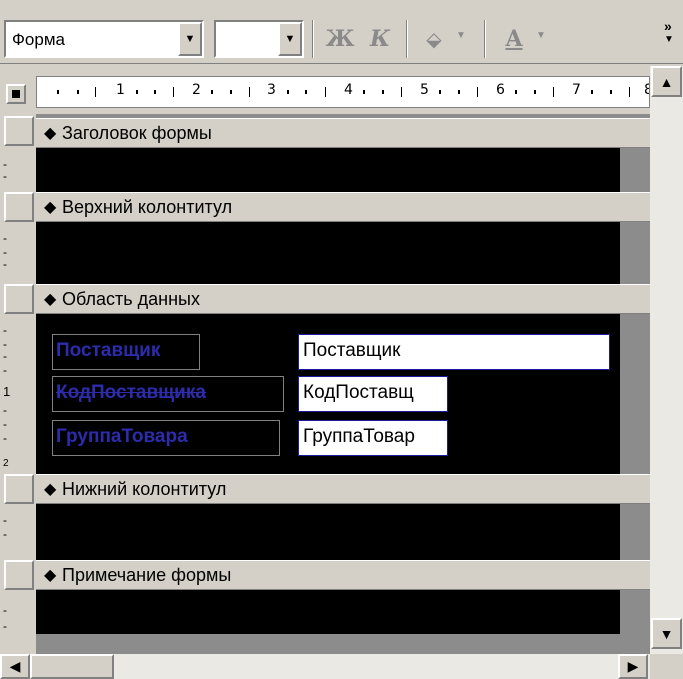 Image resolution: width=683 pixels, height=679 pixels. Describe the element at coordinates (38, 39) in the screenshot. I see `object-select-value: Форма` at that location.